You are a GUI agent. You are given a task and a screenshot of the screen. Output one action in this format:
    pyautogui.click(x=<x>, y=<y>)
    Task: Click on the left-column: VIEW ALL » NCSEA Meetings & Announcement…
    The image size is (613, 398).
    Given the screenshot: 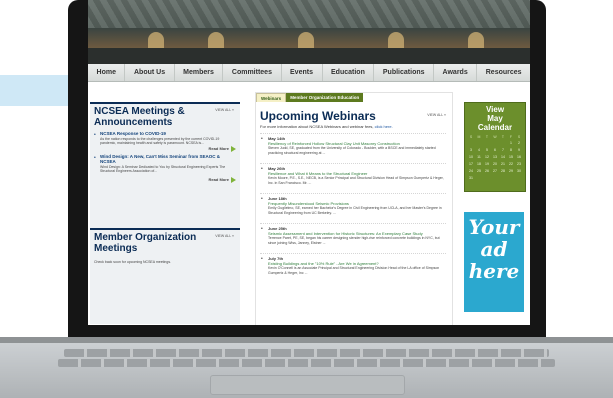 What is the action you would take?
    pyautogui.click(x=165, y=213)
    